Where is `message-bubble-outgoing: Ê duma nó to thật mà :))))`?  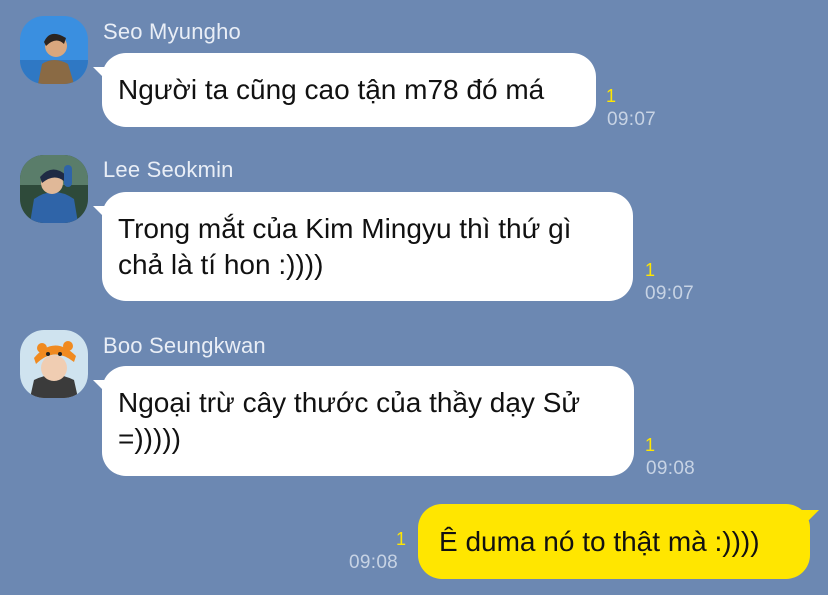
message-bubble-outgoing: Ê duma nó to thật mà :)))) is located at coordinates (614, 541).